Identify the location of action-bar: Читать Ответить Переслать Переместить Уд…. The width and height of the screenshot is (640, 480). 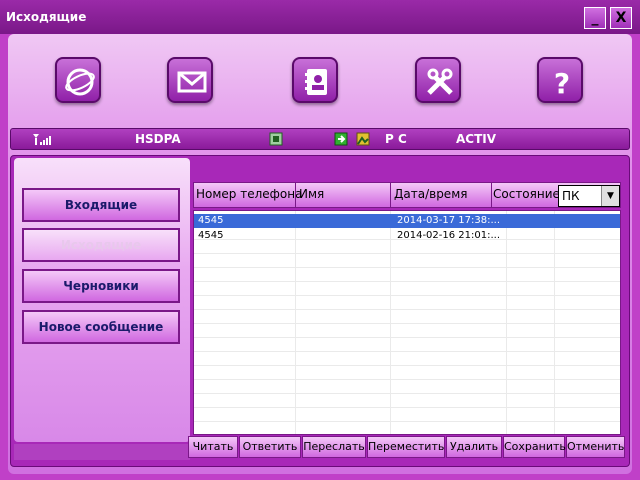
(407, 447).